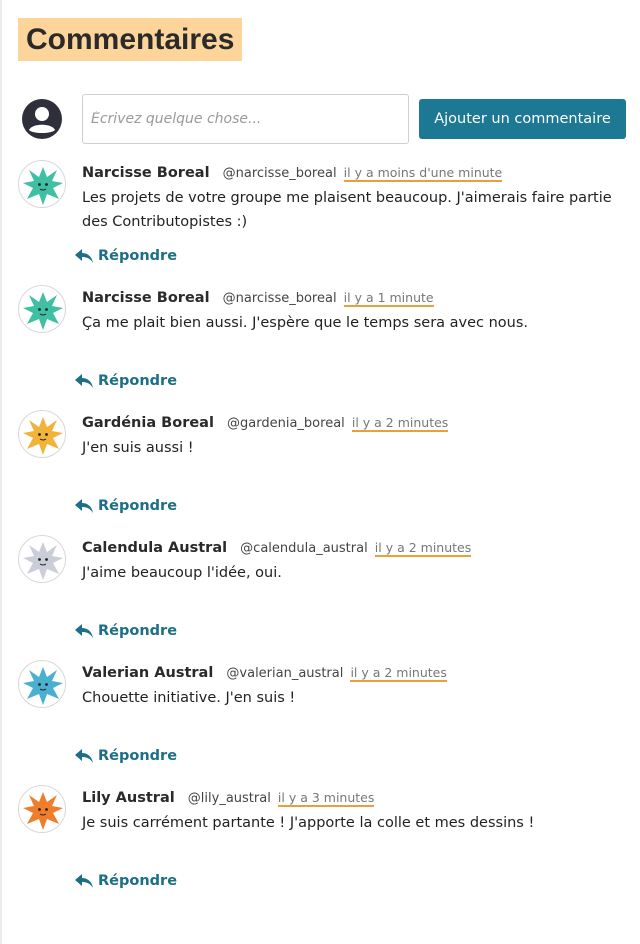 This screenshot has height=944, width=640. I want to click on comment-handle: @lily_austral, so click(229, 798).